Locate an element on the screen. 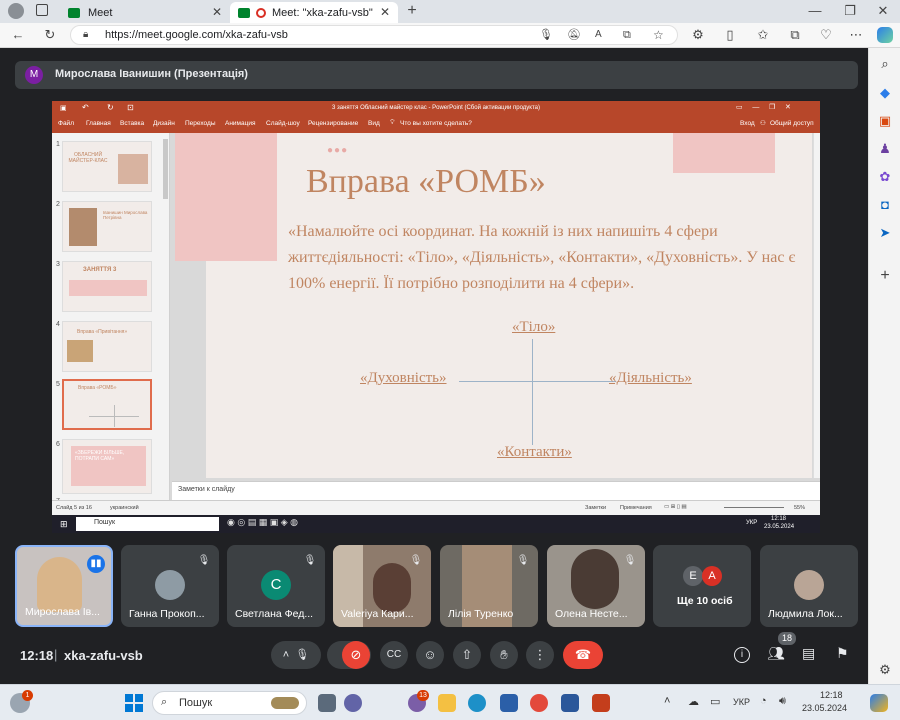 The width and height of the screenshot is (900, 720). collections-icon: ⧉ is located at coordinates (795, 35).